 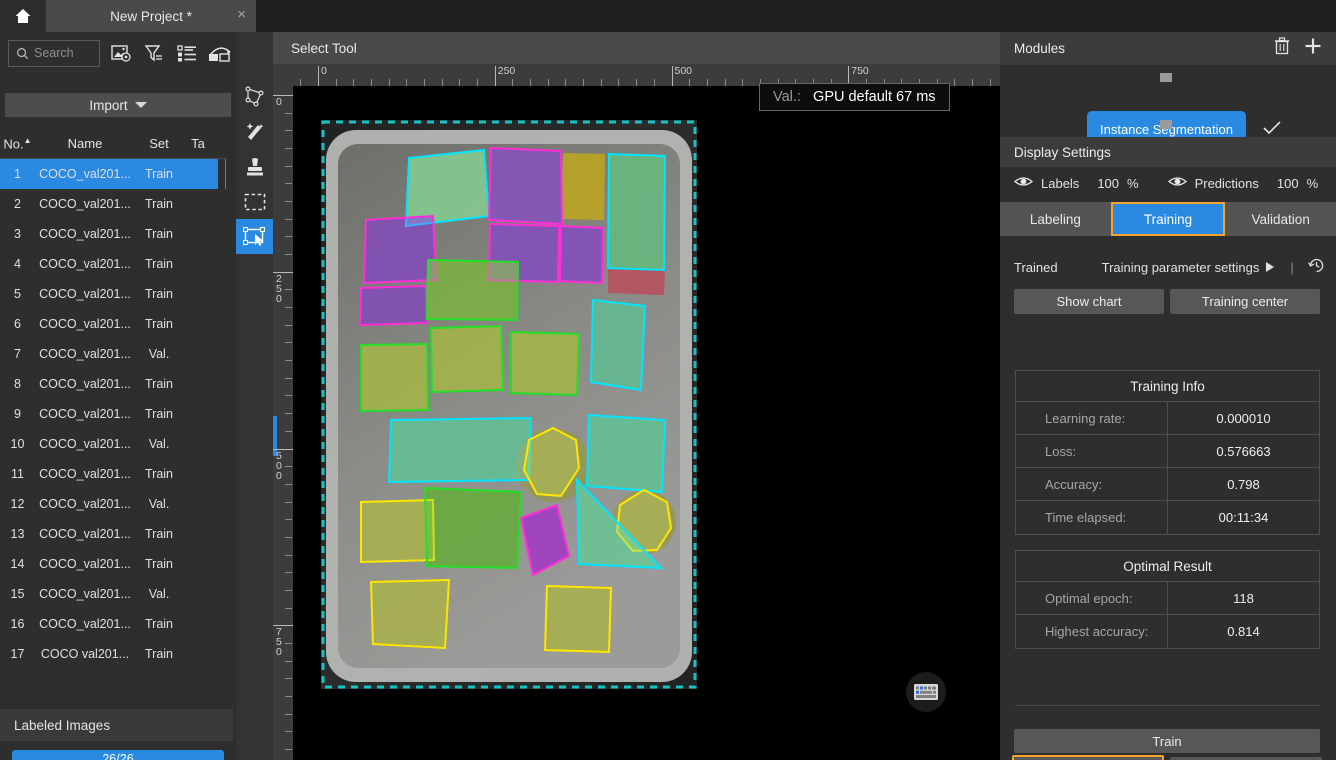 I want to click on table-row: 11 COCO_val201... Train, so click(x=113, y=474).